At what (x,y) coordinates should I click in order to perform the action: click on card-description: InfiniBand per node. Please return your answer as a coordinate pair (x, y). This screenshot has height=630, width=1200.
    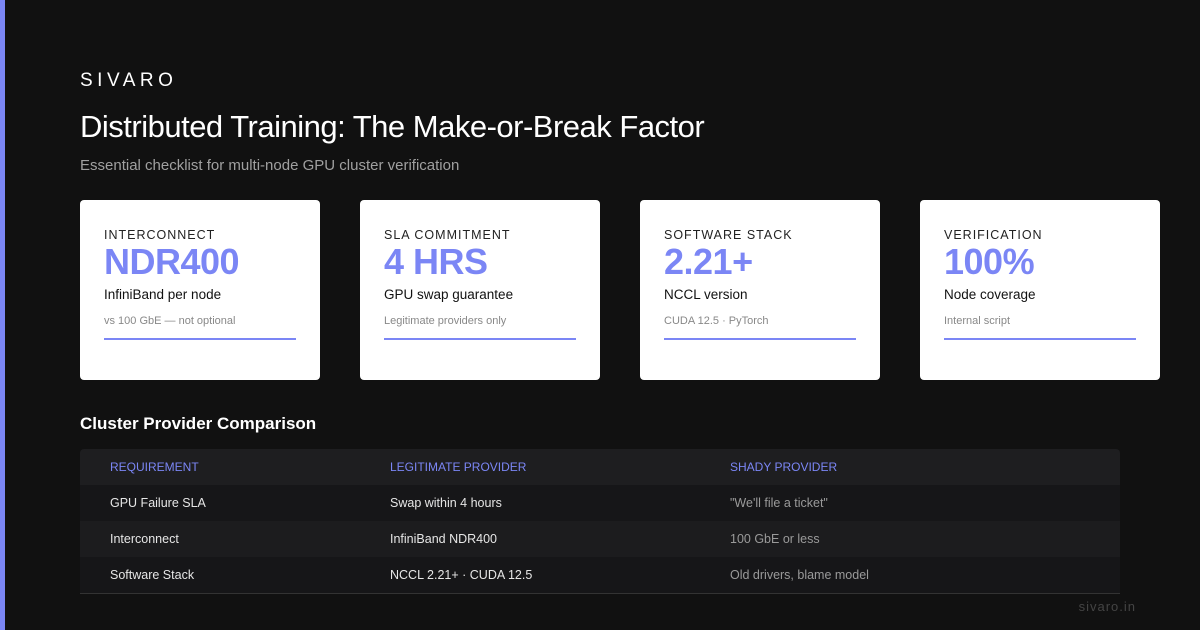
    Looking at the image, I should click on (163, 294).